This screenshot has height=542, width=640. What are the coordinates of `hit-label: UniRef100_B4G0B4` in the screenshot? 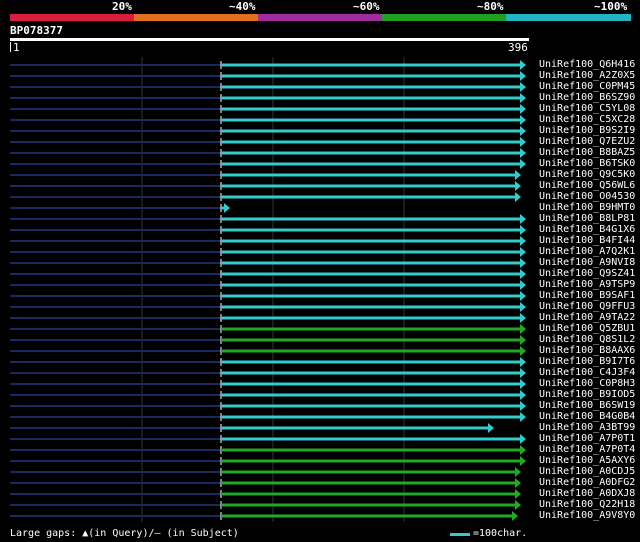 It's located at (587, 416).